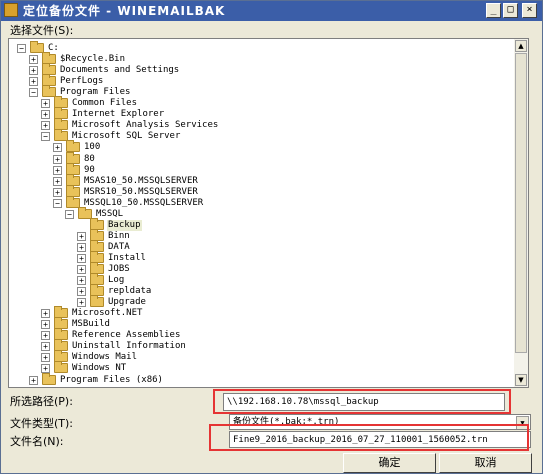 Image resolution: width=543 pixels, height=474 pixels. What do you see at coordinates (261, 367) in the screenshot?
I see `tree-node: + Windows NT` at bounding box center [261, 367].